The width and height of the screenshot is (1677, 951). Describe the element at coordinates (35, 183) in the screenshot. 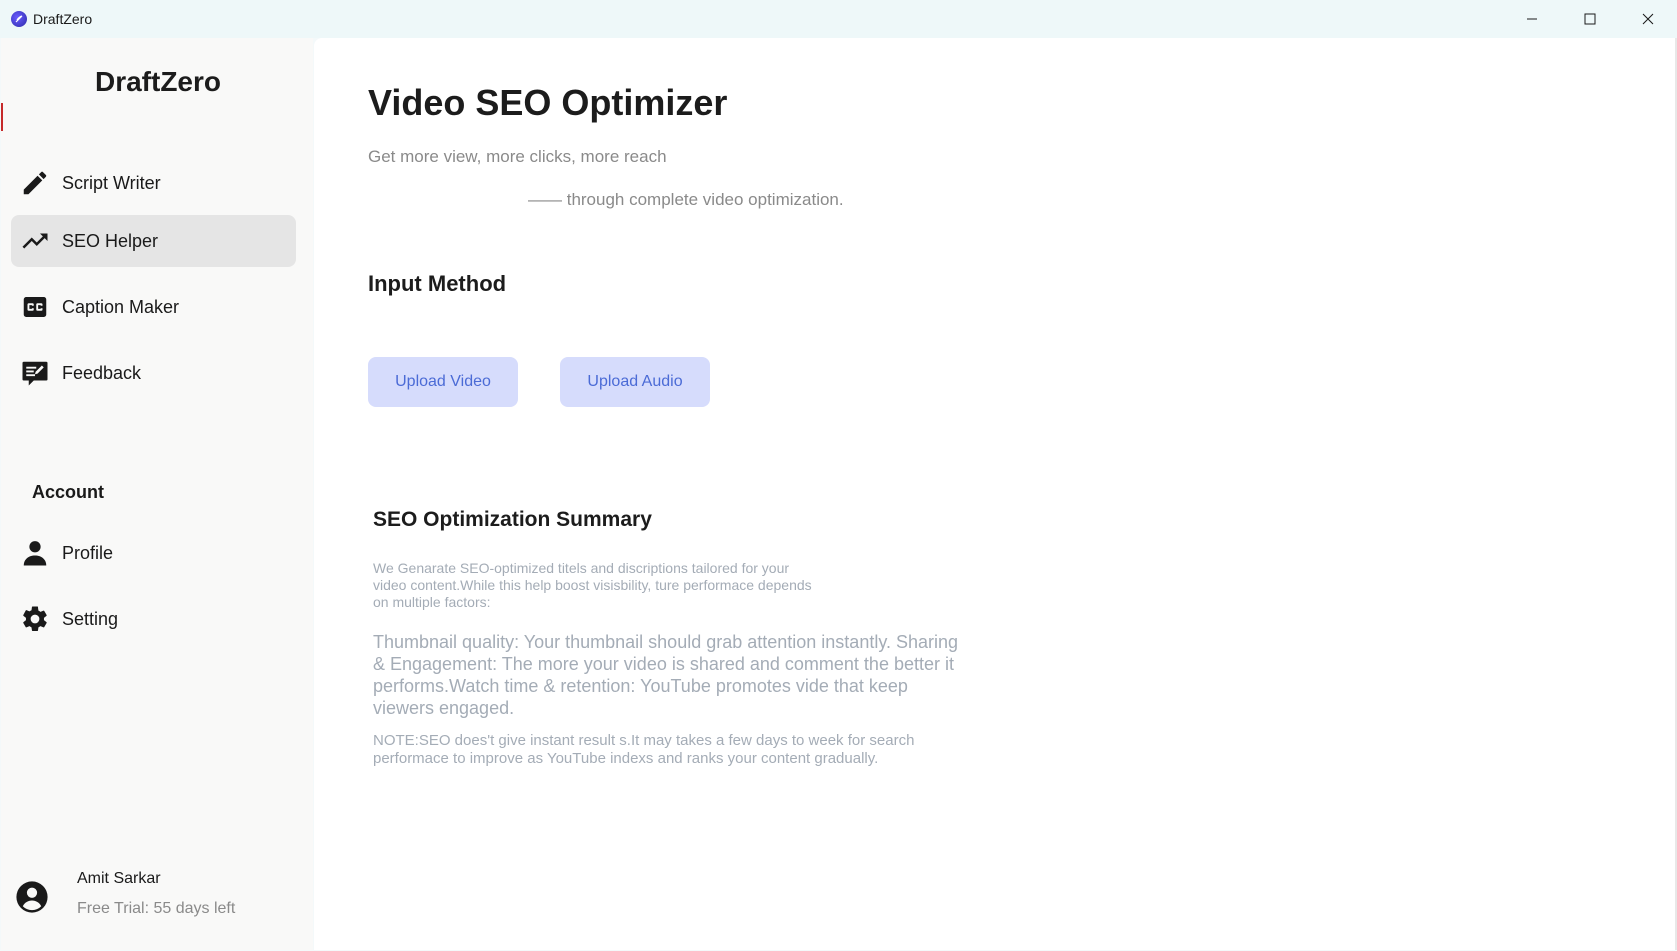

I see `pencil-icon` at that location.